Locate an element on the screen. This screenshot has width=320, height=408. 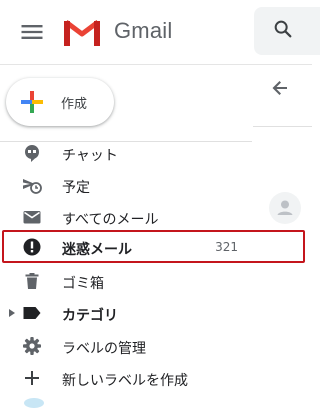
sidebar-item-all-mail: すべてのメール is located at coordinates (126, 217).